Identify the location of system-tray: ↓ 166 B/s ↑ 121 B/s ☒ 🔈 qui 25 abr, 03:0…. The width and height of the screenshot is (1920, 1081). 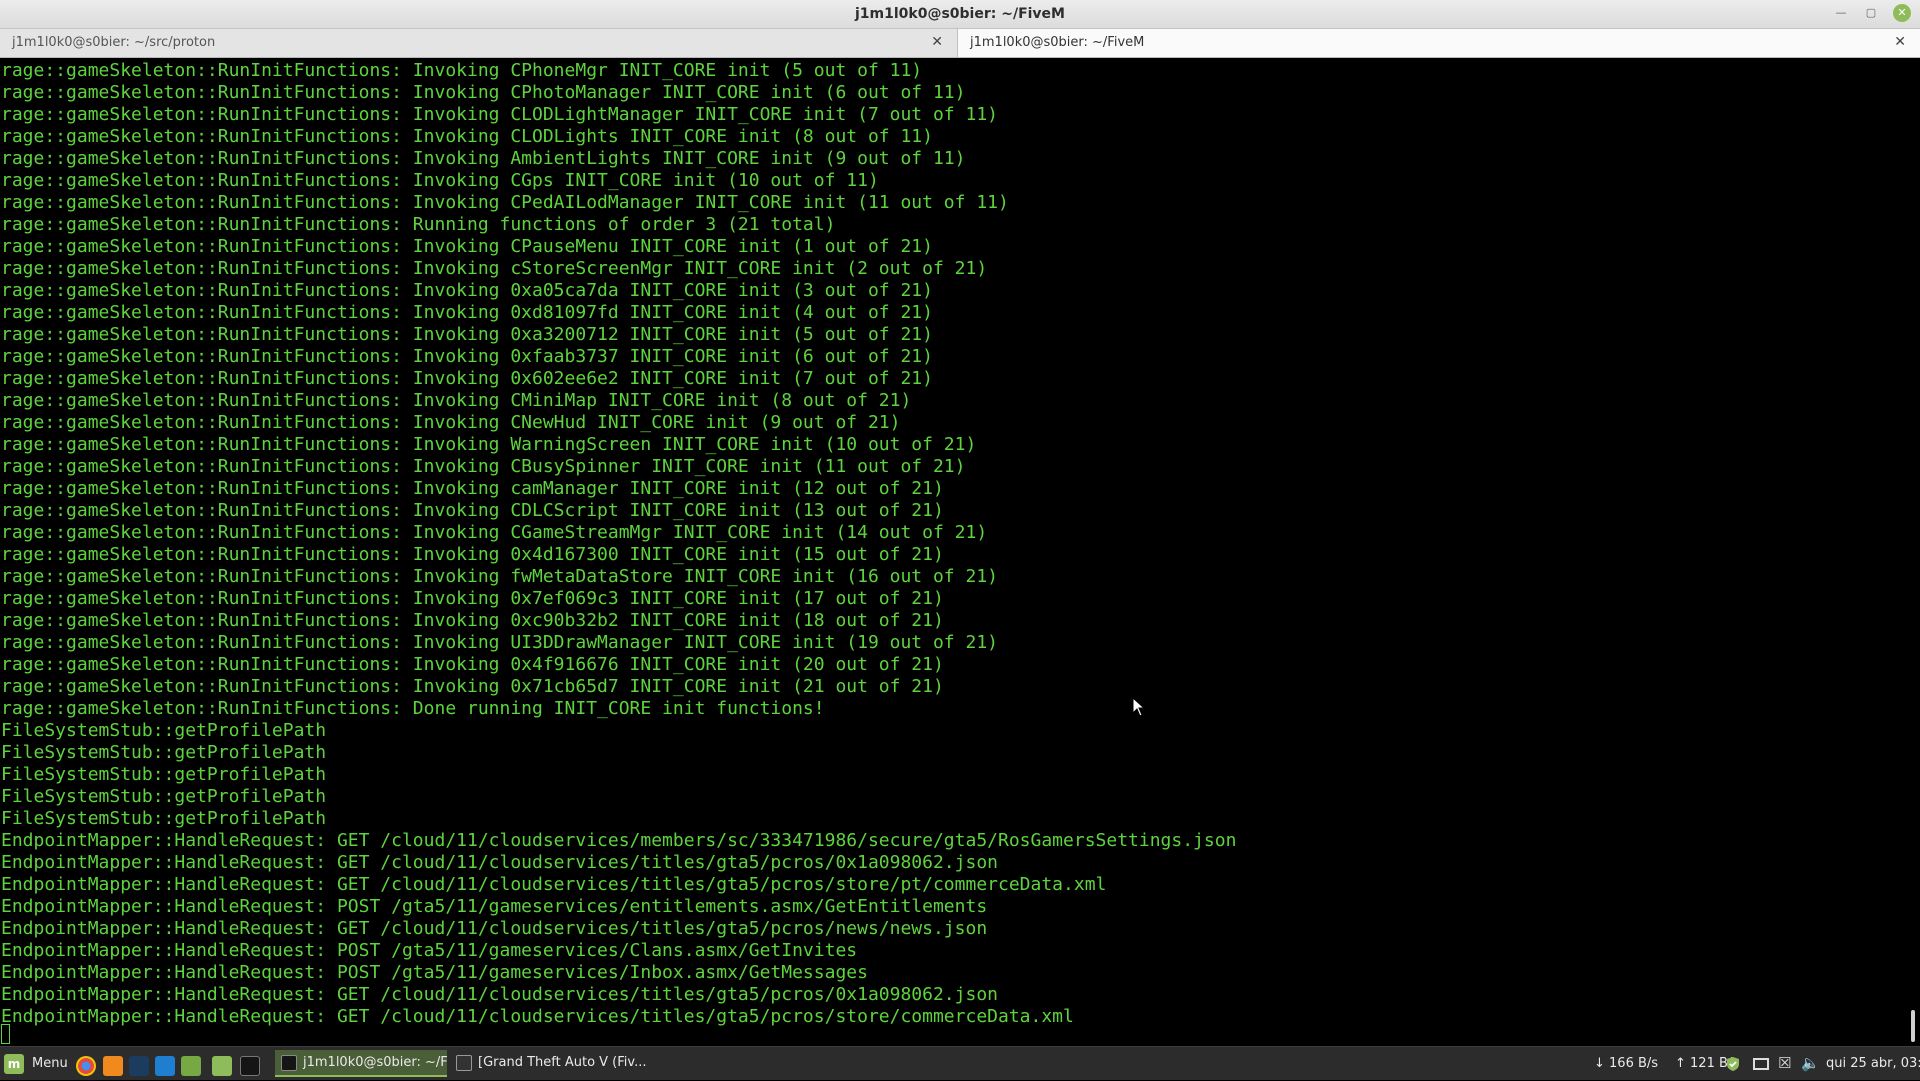
(1755, 1064).